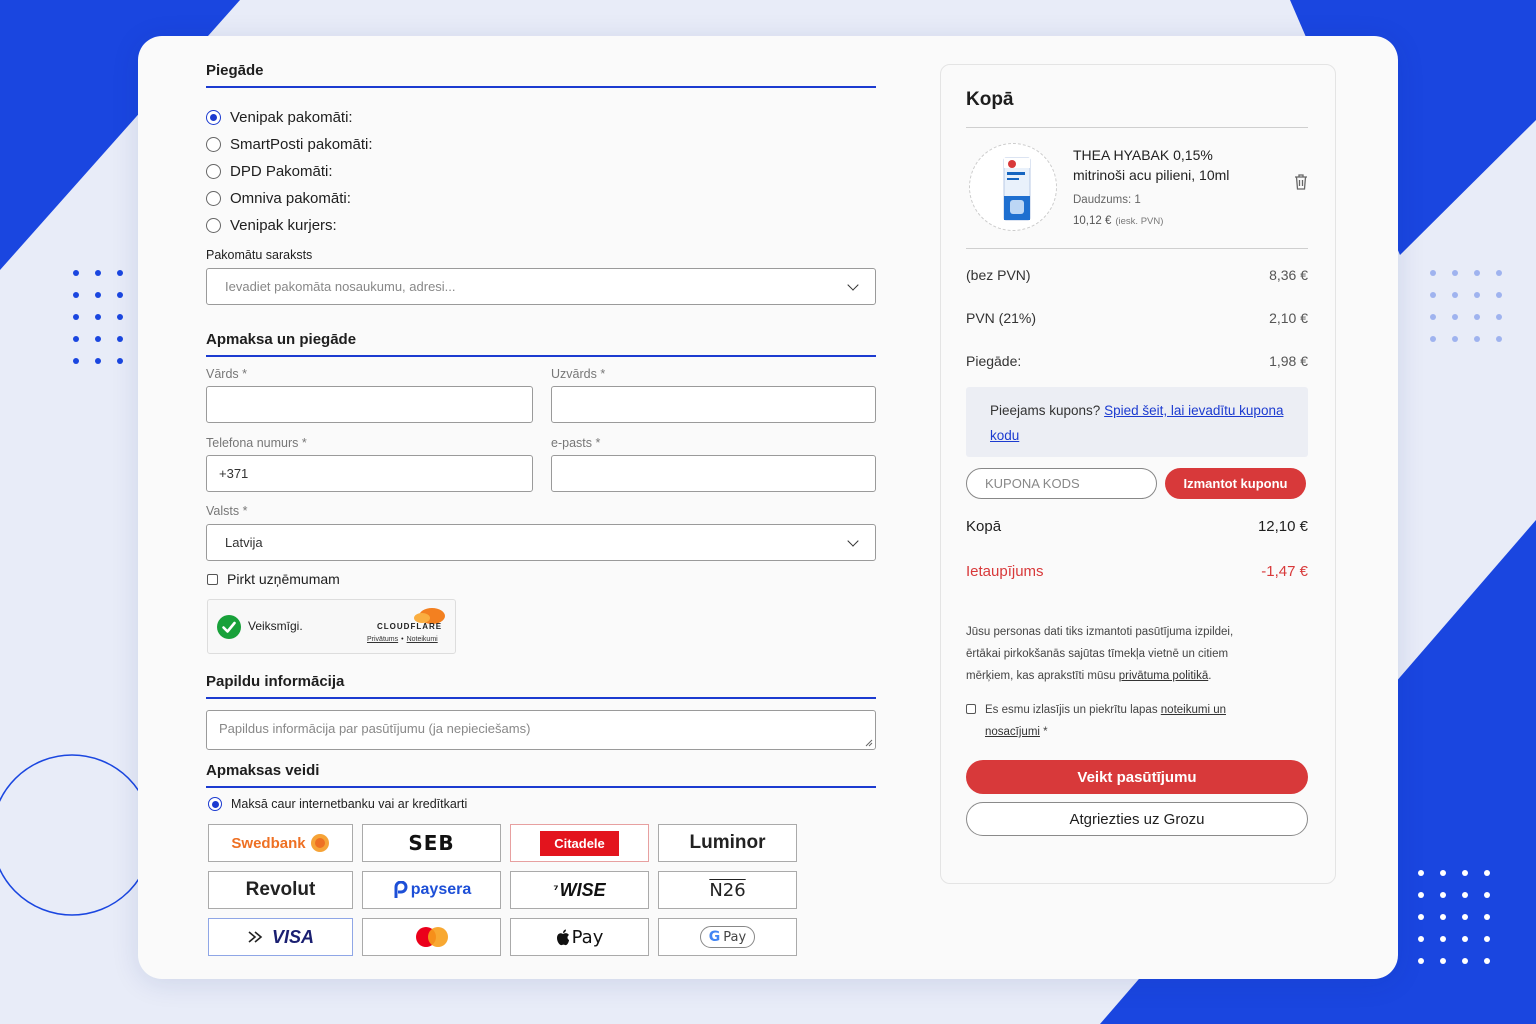 The height and width of the screenshot is (1024, 1536). Describe the element at coordinates (369, 404) in the screenshot. I see `first-name-field` at that location.